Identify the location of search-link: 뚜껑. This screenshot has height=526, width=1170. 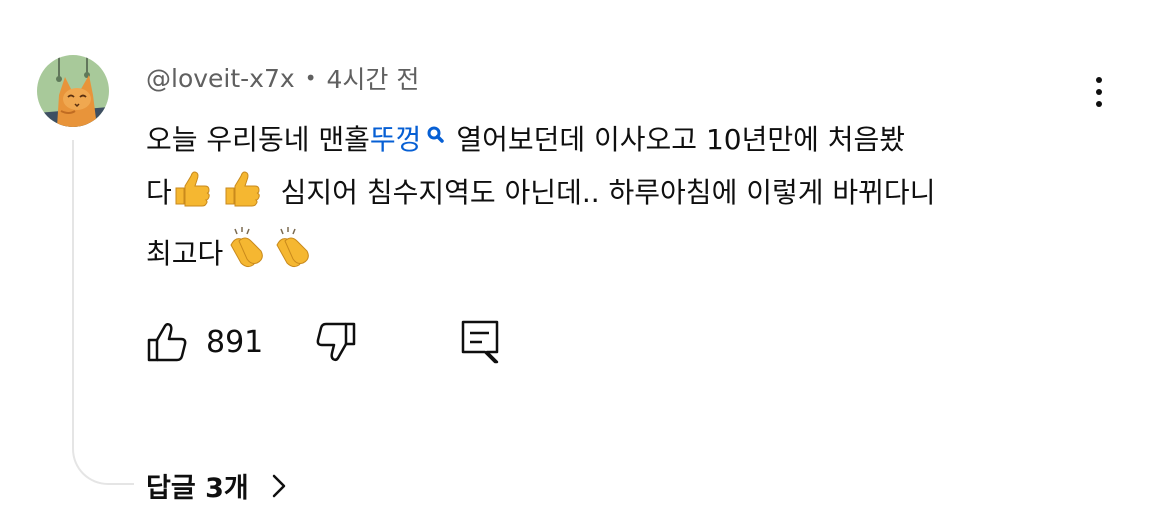
(409, 139).